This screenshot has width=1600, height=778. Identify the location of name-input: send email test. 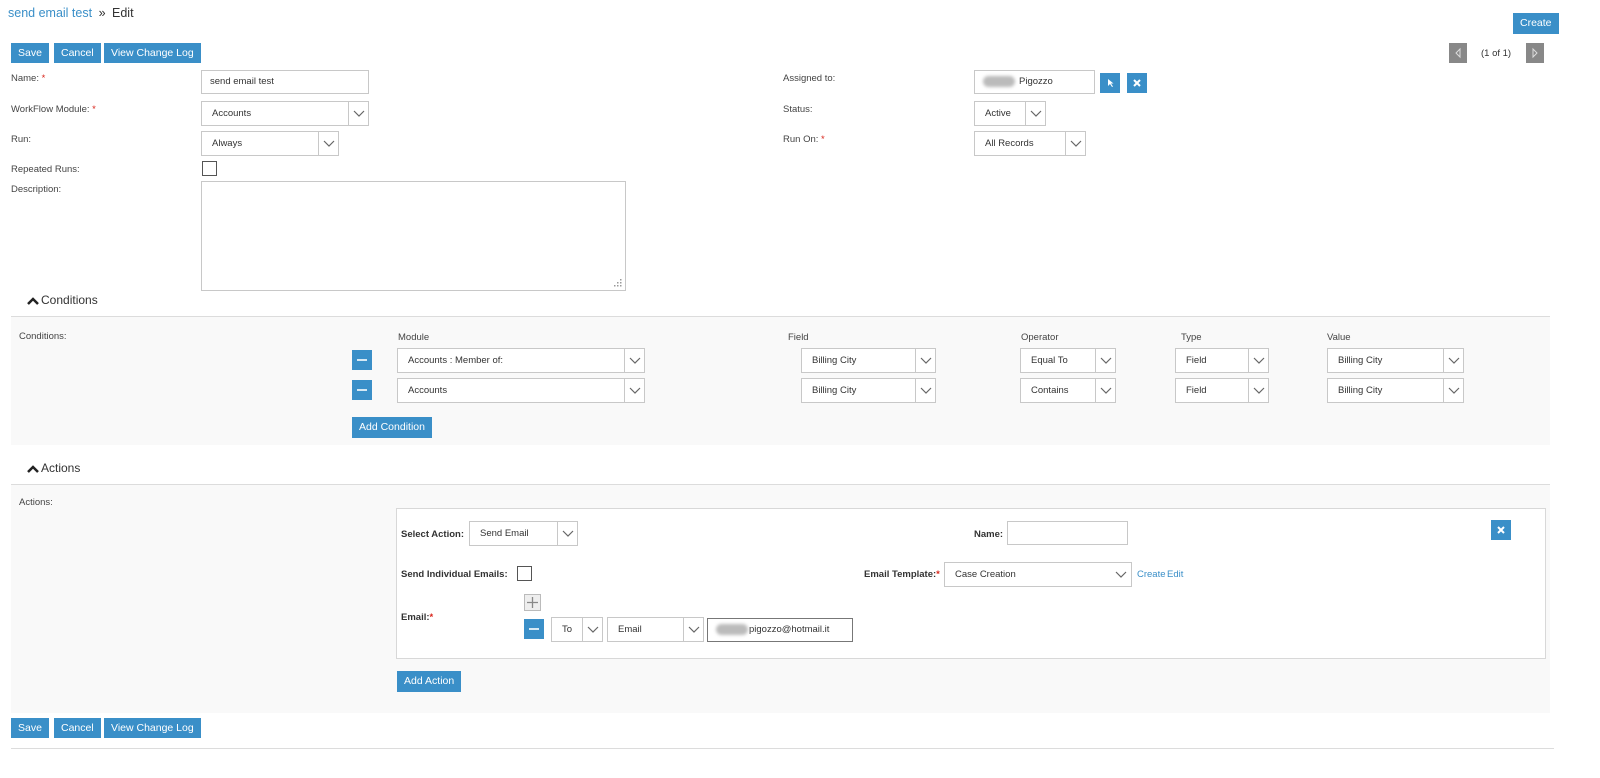
(285, 82).